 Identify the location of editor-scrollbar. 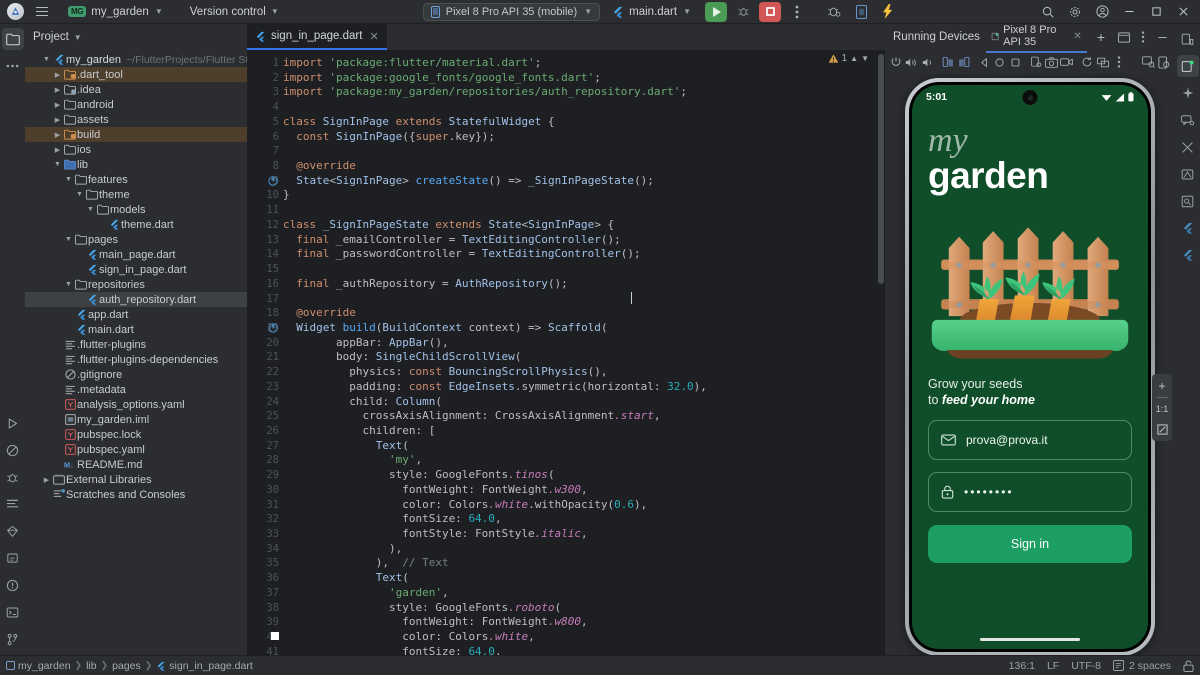
(881, 169).